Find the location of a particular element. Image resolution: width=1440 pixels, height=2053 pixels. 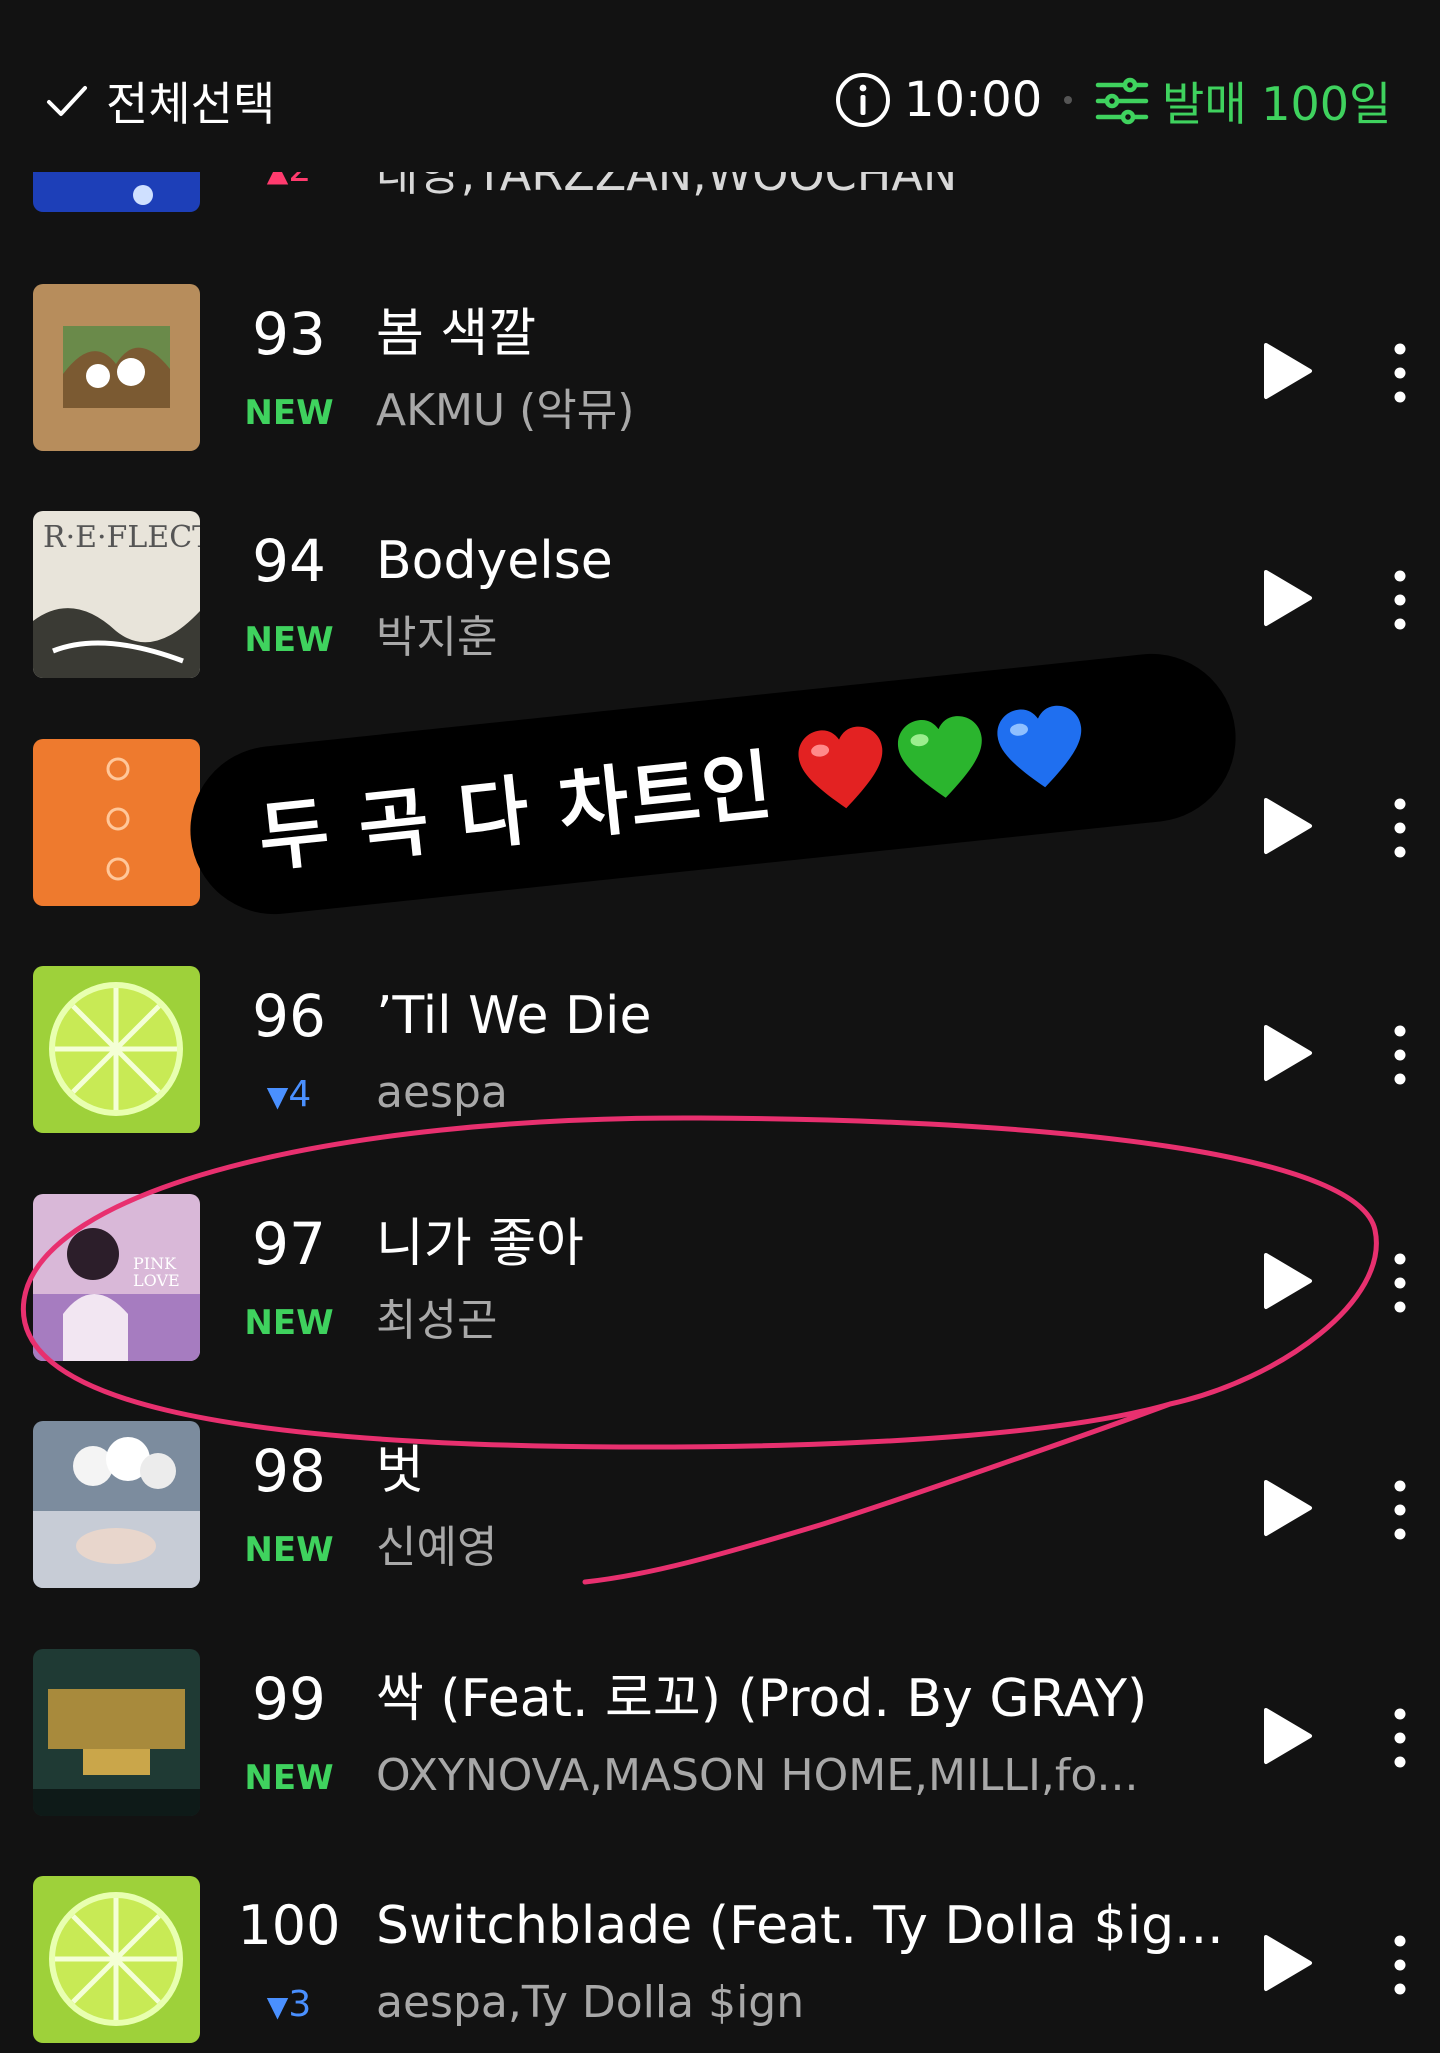

chart-time: 10:00 is located at coordinates (938, 100).